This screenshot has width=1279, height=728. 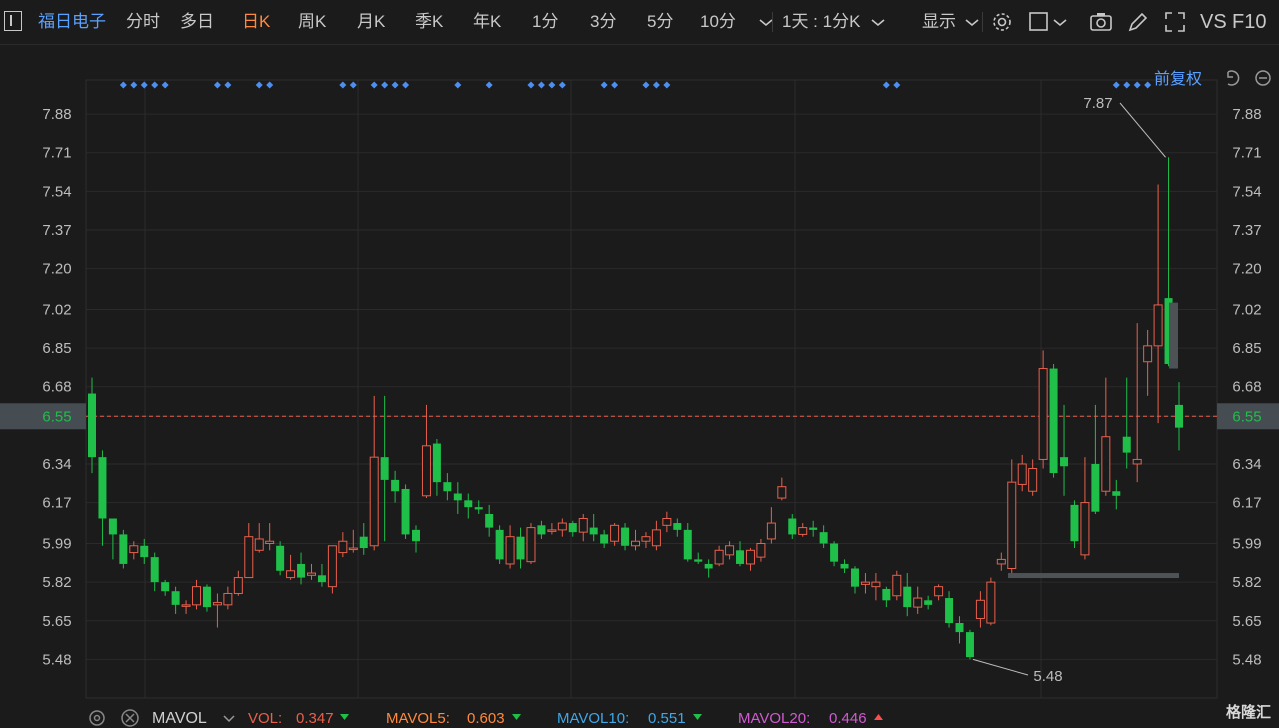 What do you see at coordinates (56, 464) in the screenshot?
I see `y-tick-label-left: 6.34` at bounding box center [56, 464].